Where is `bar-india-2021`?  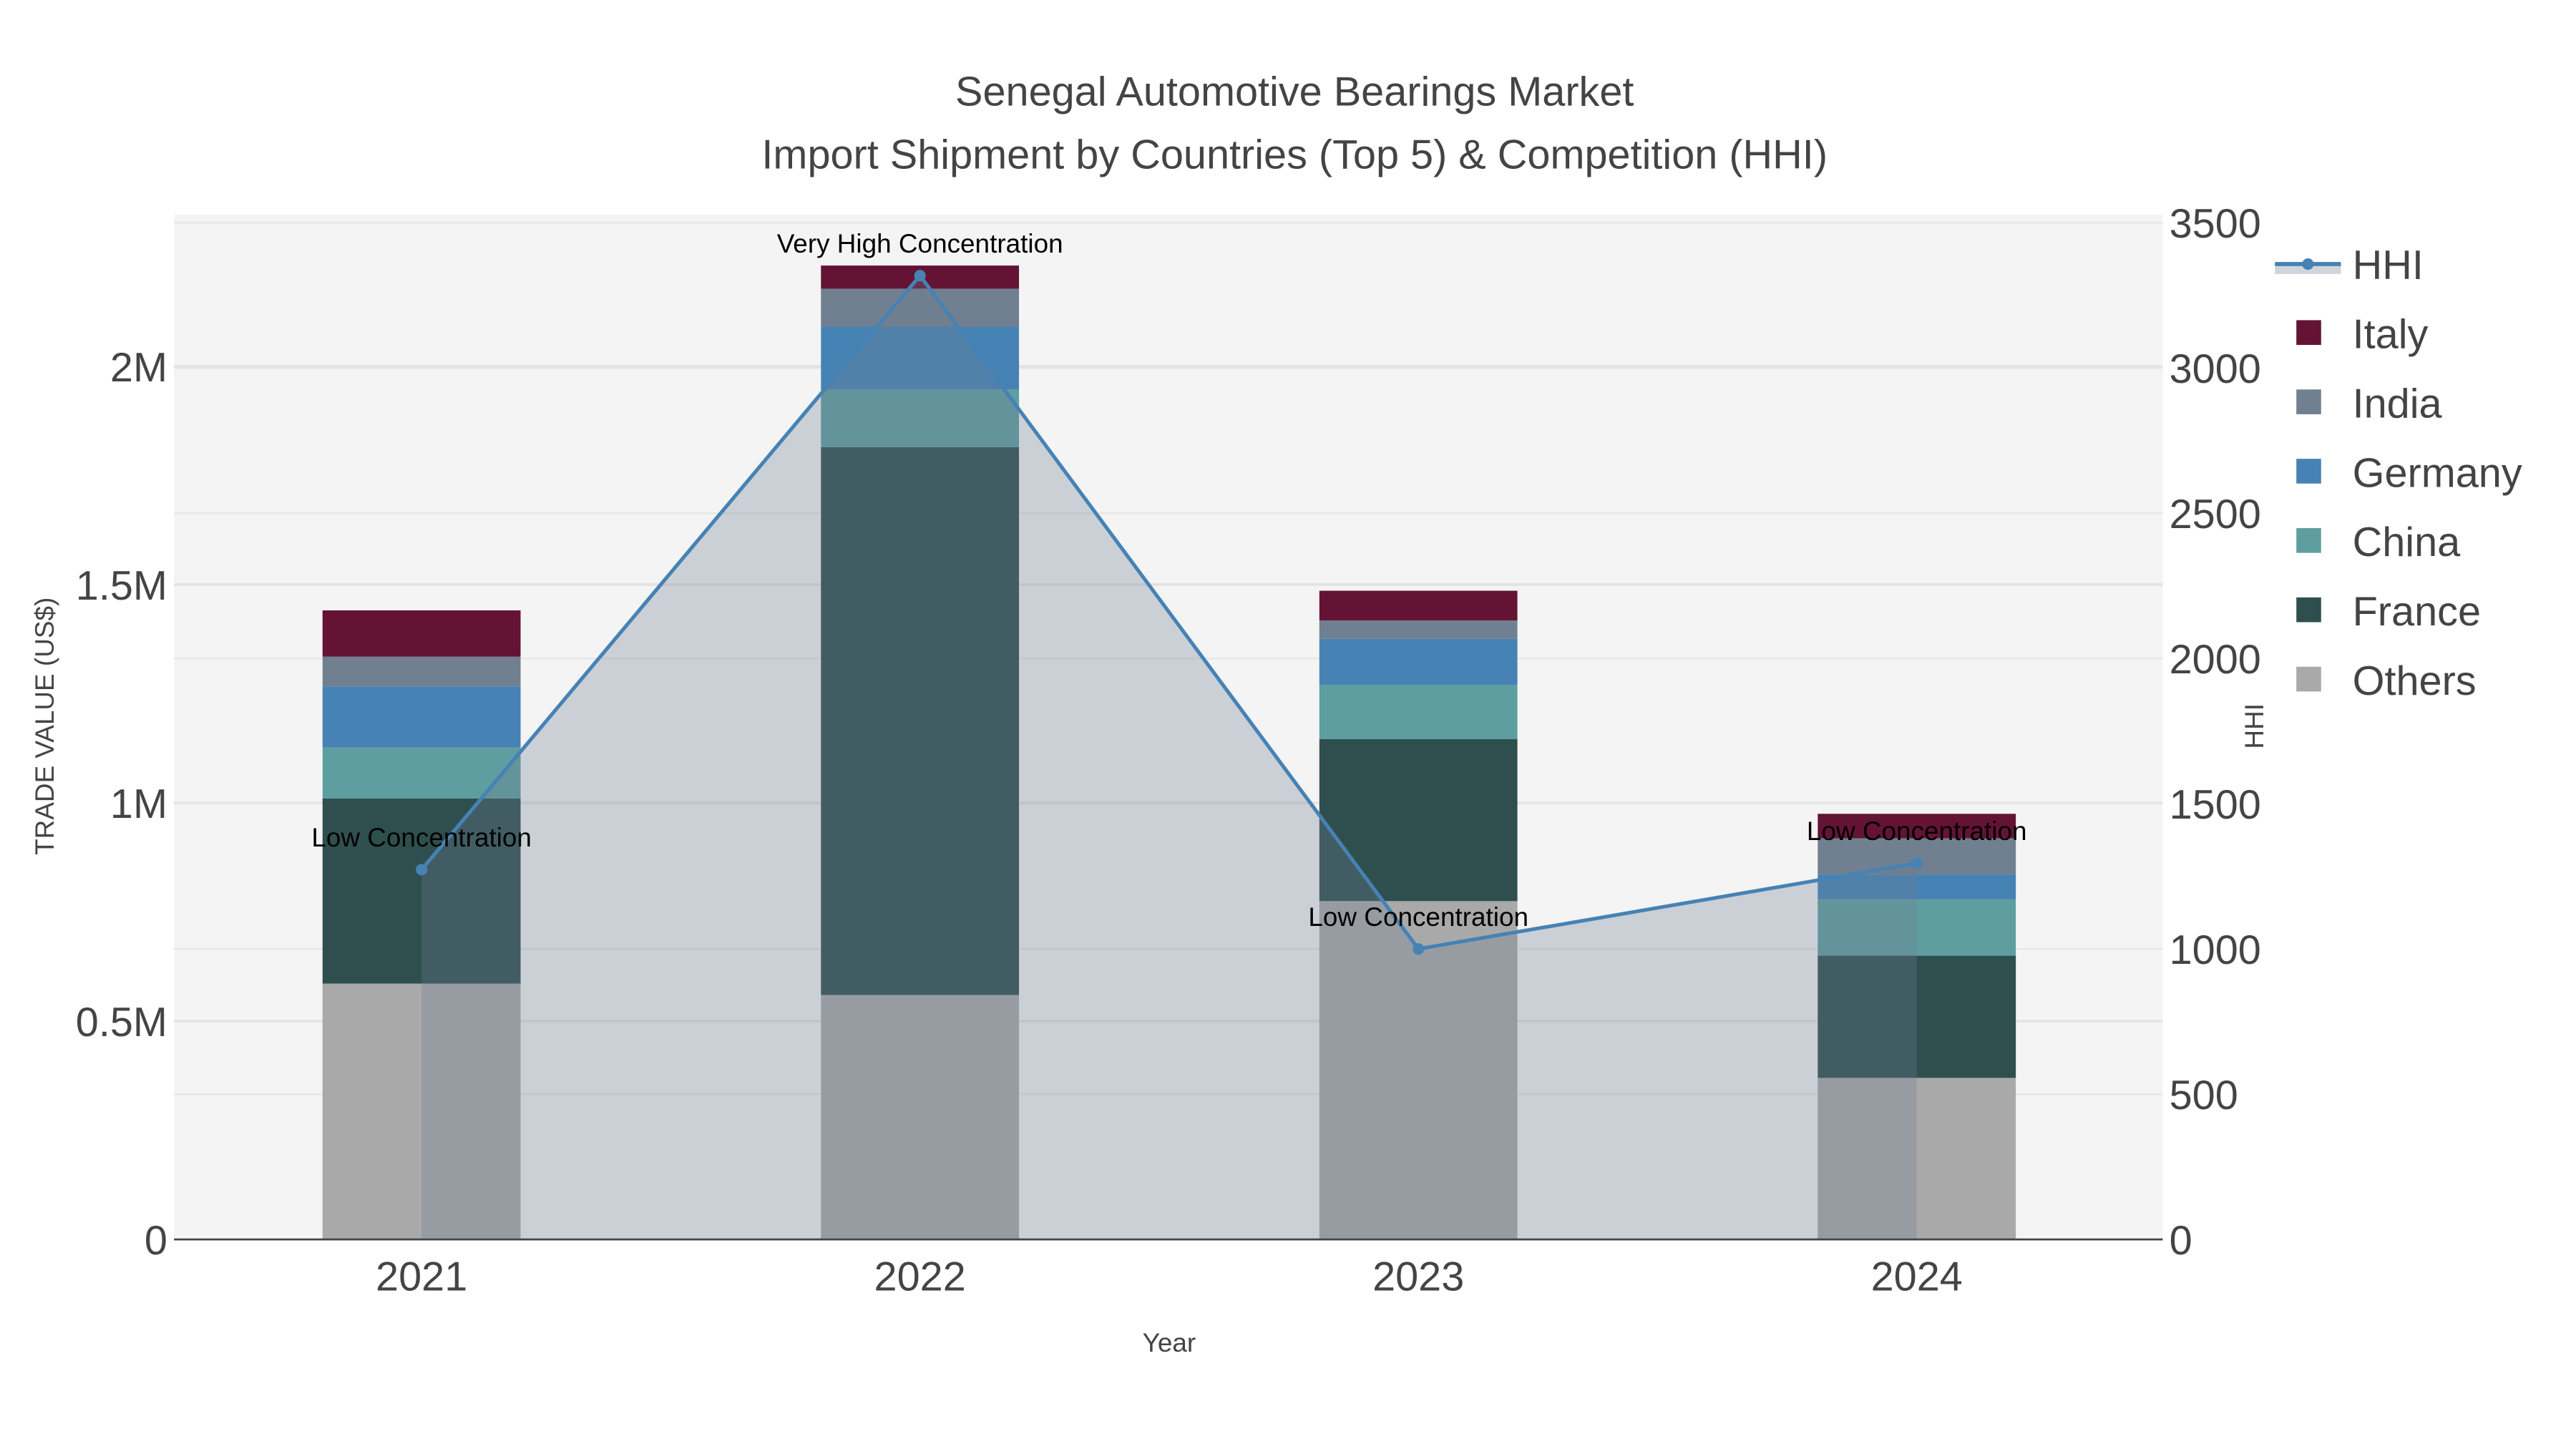 bar-india-2021 is located at coordinates (421, 671).